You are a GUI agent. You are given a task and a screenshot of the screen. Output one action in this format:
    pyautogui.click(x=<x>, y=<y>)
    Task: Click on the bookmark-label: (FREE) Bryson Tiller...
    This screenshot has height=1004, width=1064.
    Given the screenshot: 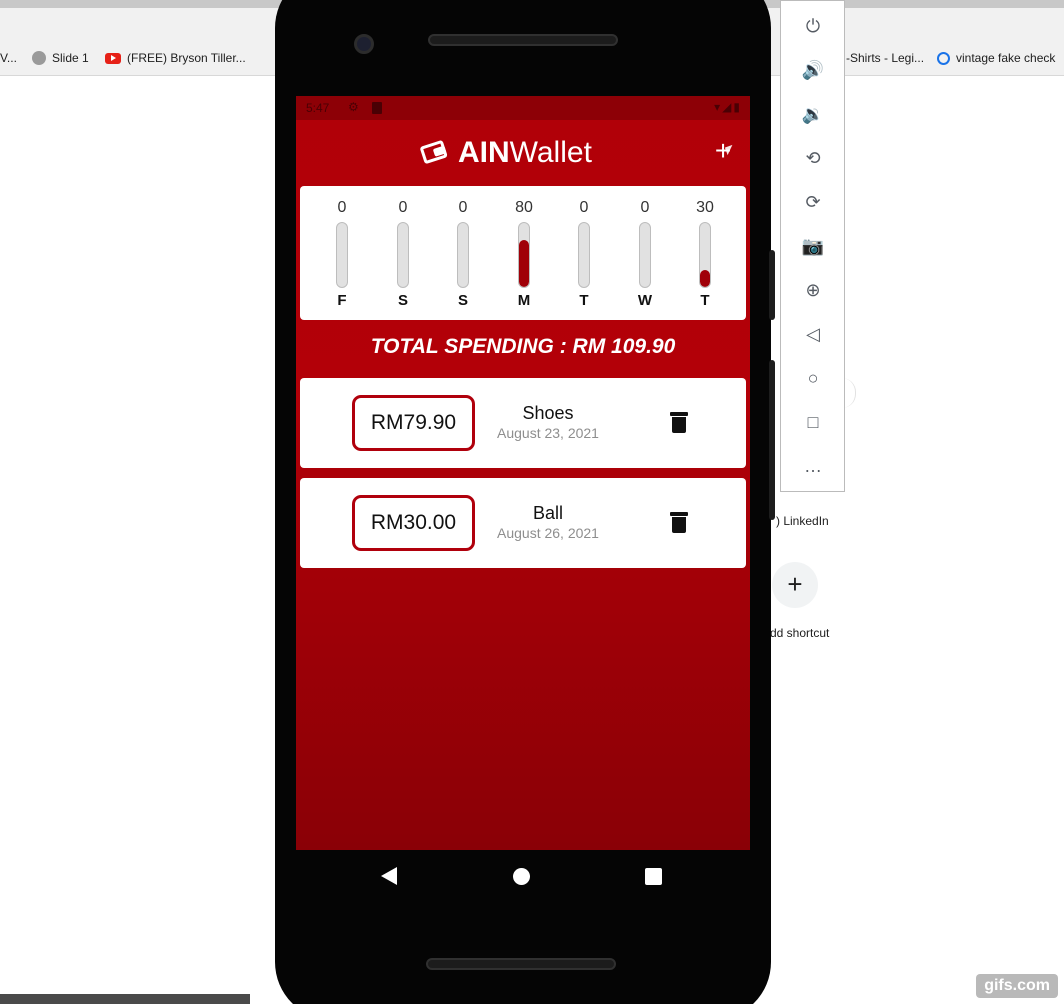 What is the action you would take?
    pyautogui.click(x=186, y=58)
    